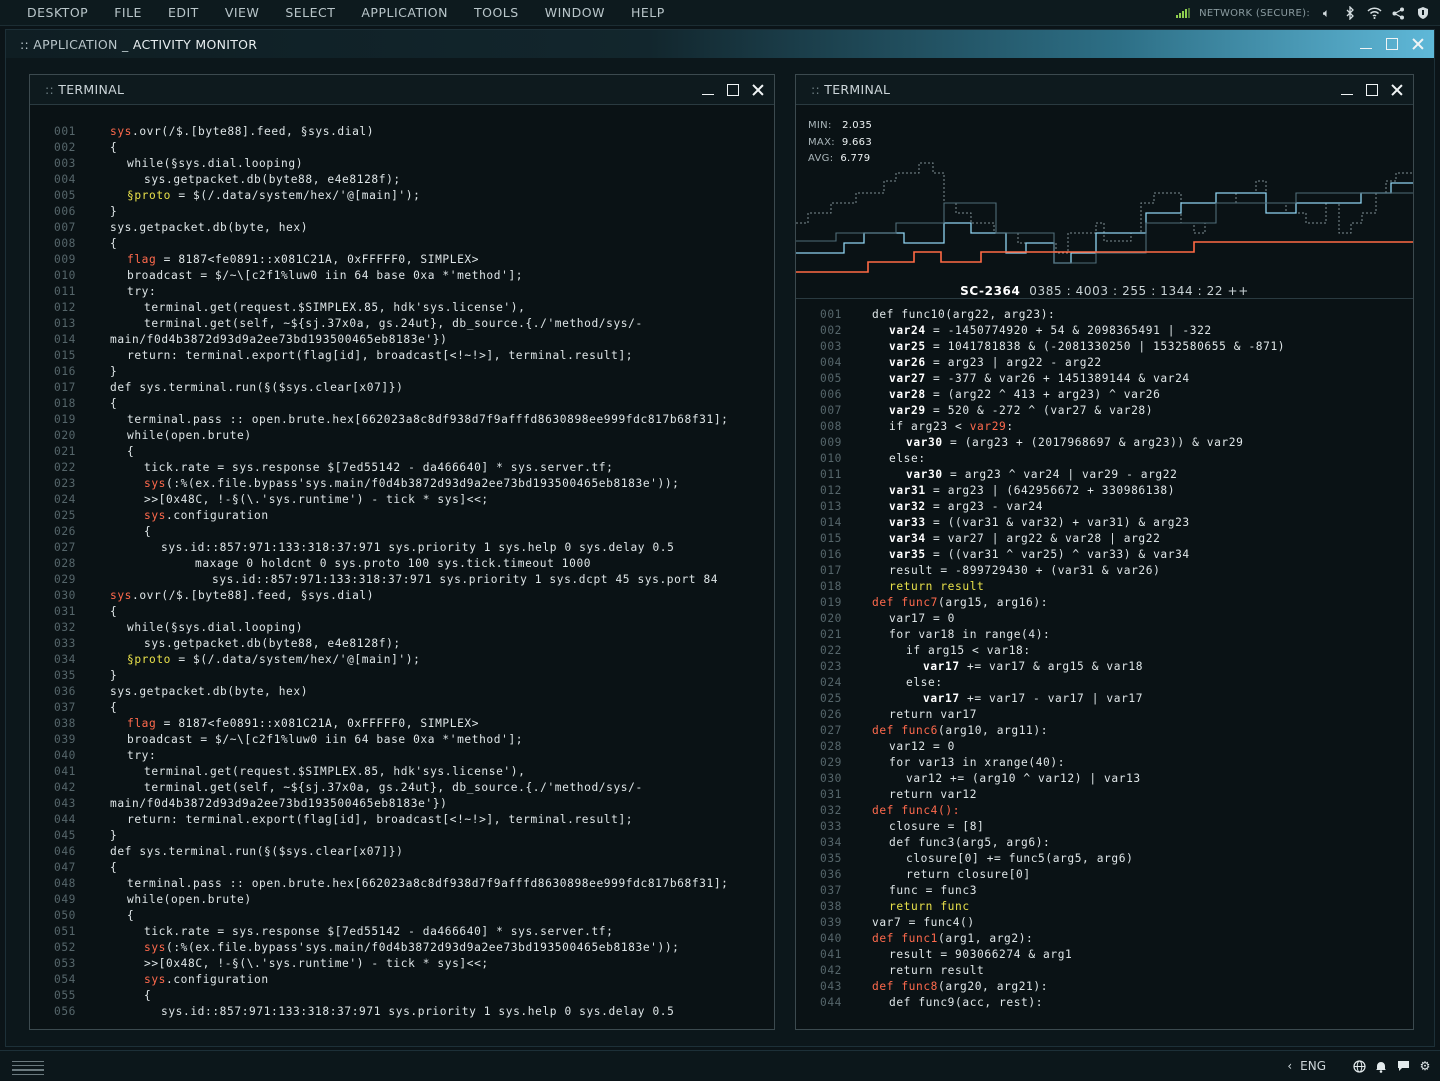 This screenshot has width=1440, height=1081. What do you see at coordinates (128, 12) in the screenshot?
I see `menu-file: FILE` at bounding box center [128, 12].